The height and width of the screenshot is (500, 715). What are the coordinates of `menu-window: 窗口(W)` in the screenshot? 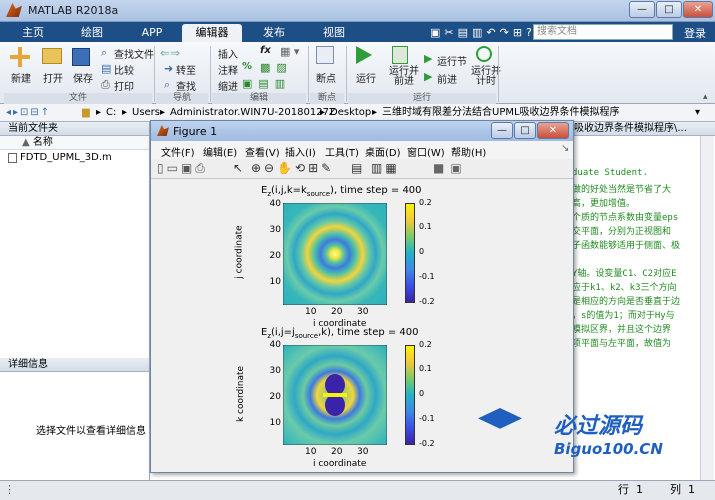 It's located at (426, 151).